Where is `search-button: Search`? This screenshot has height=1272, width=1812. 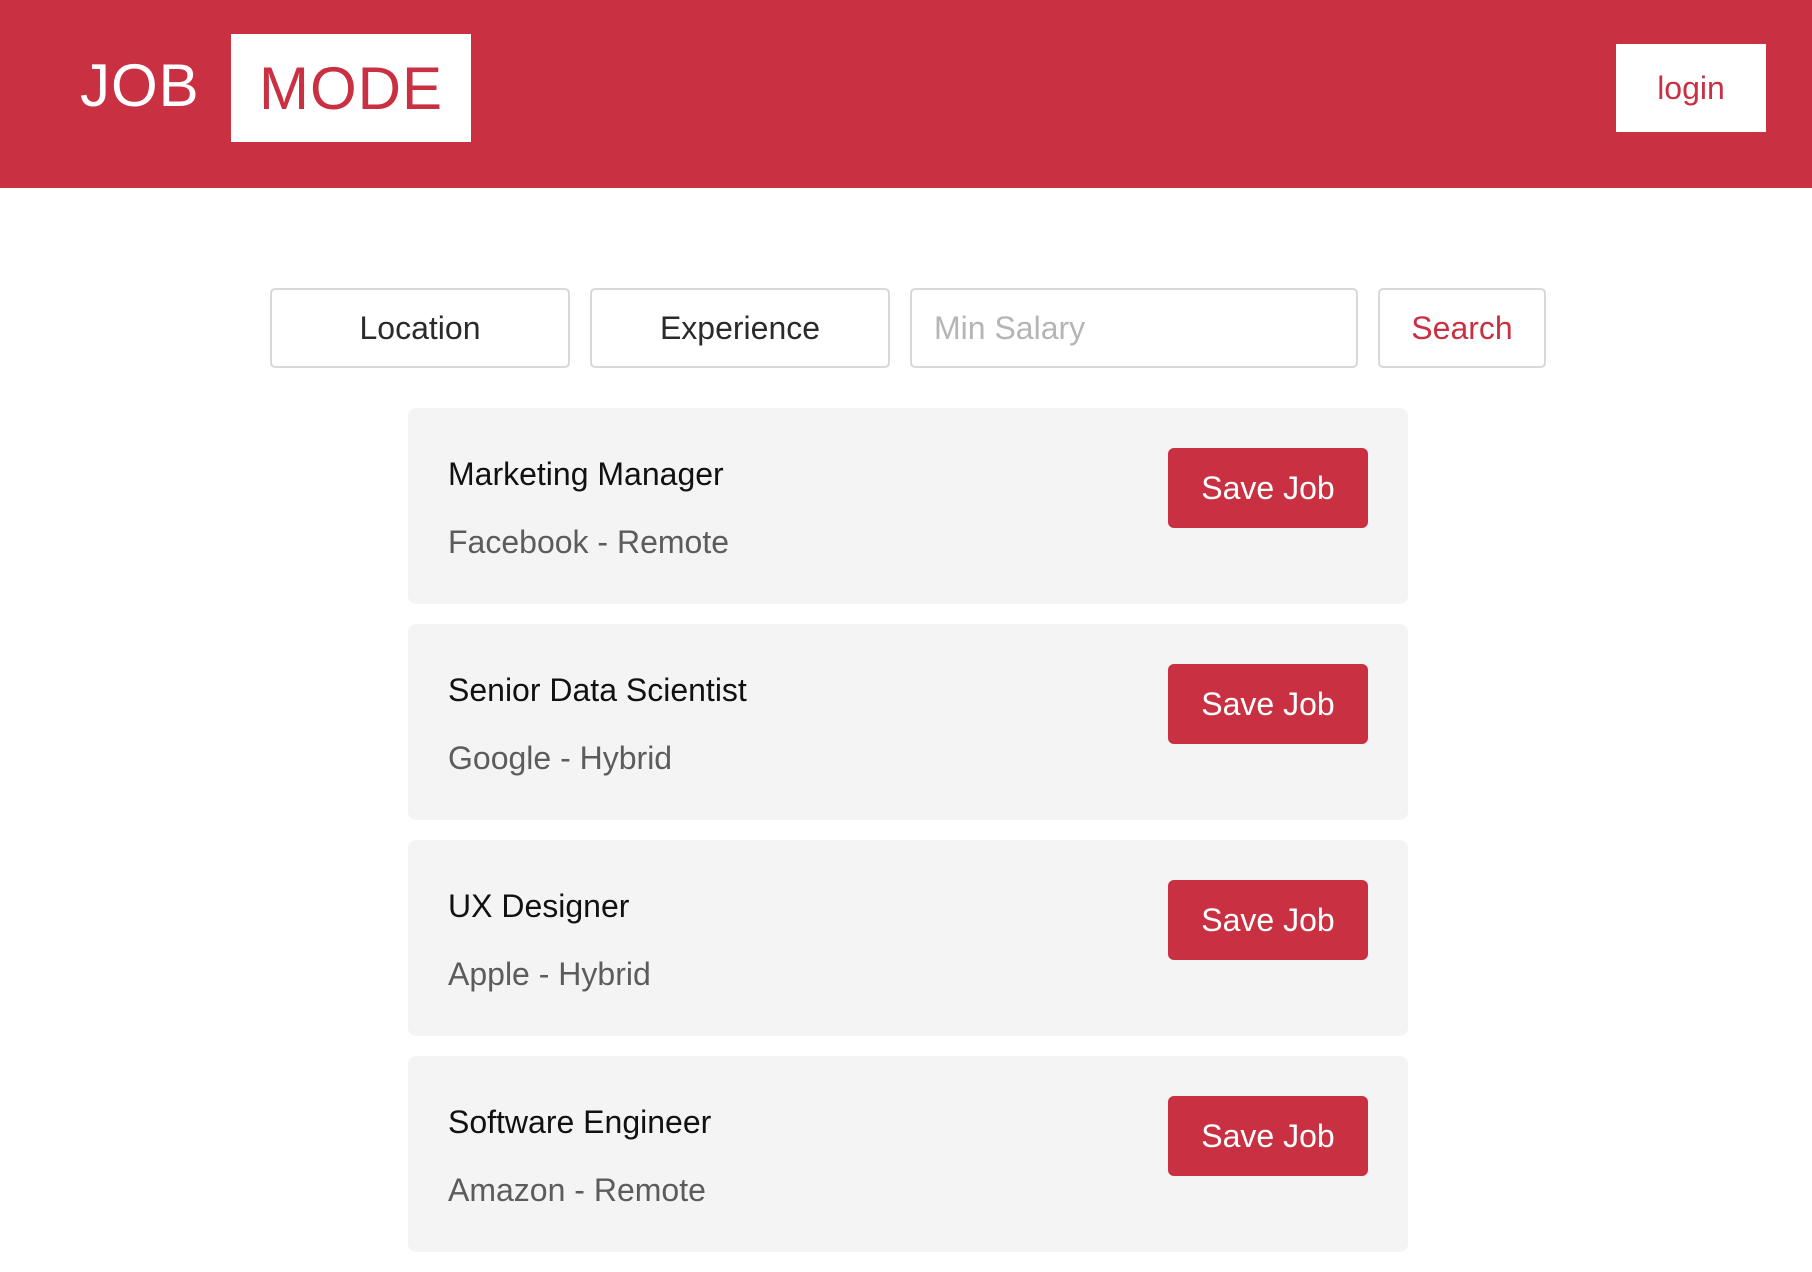
search-button: Search is located at coordinates (1462, 328).